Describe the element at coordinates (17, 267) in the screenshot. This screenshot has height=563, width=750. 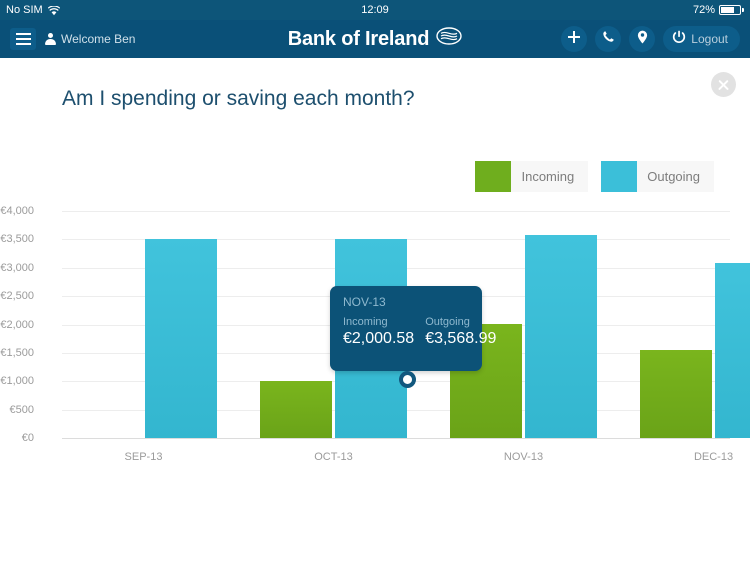
I see `y-axis-tick-label: €3,000` at that location.